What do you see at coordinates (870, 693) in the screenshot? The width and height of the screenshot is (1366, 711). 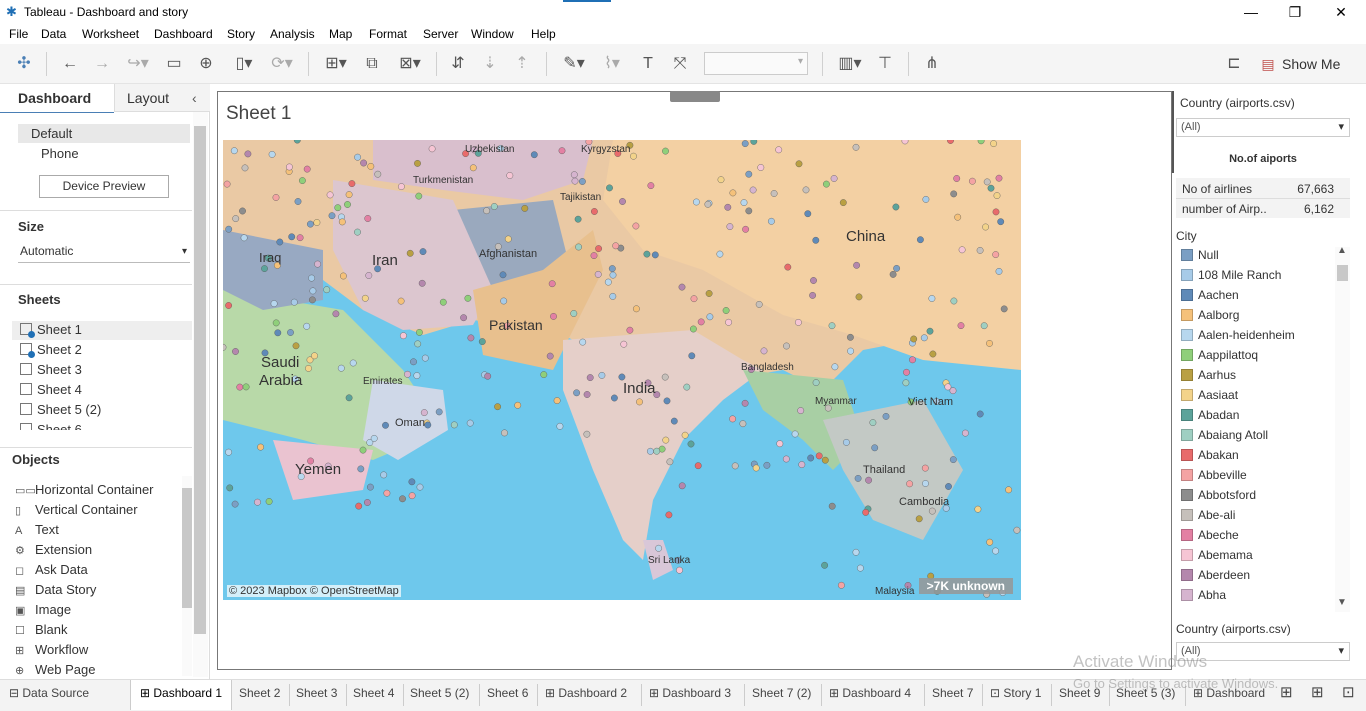 I see `tab-dashboard-4: ⊞ Dashboard 4` at bounding box center [870, 693].